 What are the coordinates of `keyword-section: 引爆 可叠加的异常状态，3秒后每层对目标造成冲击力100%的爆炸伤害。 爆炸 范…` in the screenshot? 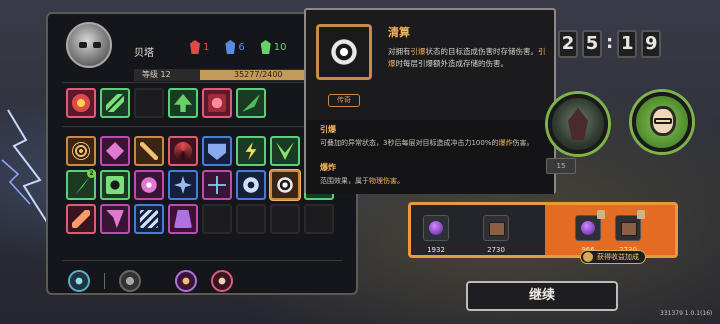 It's located at (430, 157).